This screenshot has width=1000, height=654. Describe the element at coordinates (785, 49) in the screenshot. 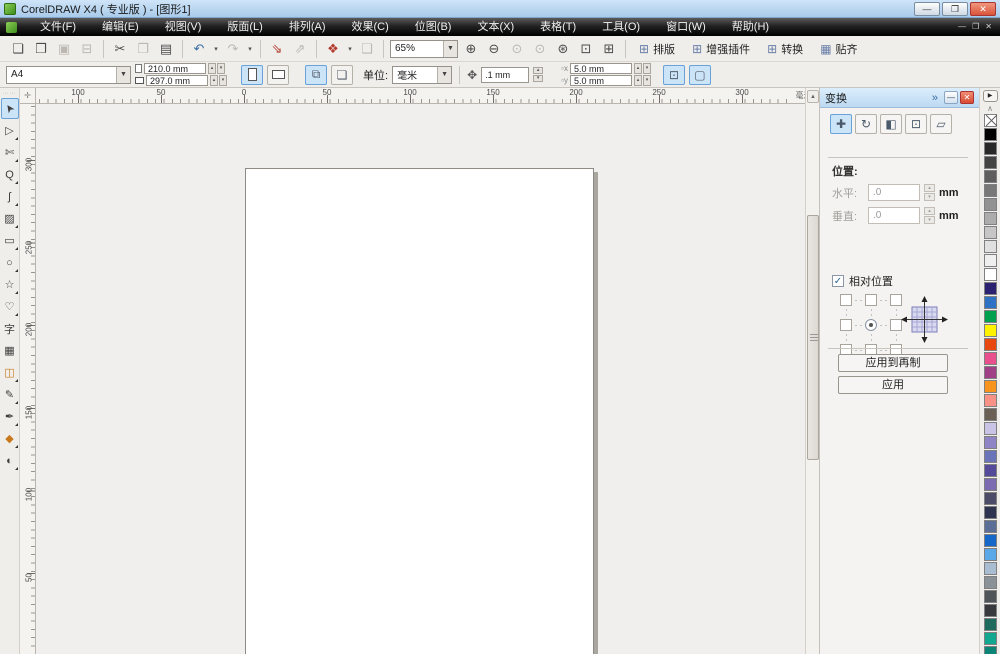

I see `convert-toolbar-button: ⊞ 转换` at that location.